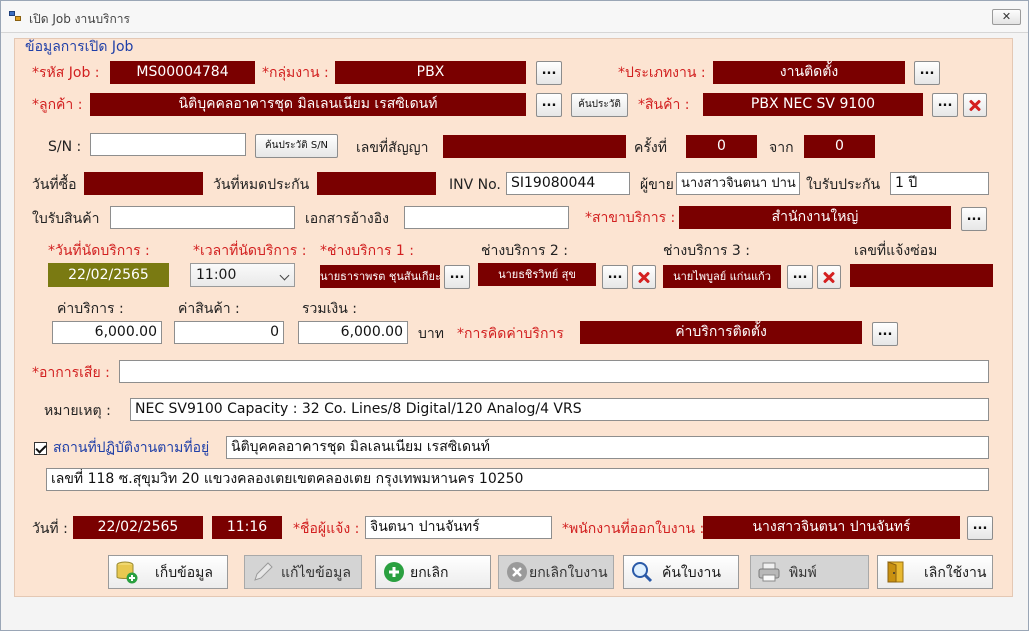  I want to click on service-cost-label: ค่าบริการ :, so click(90, 309).